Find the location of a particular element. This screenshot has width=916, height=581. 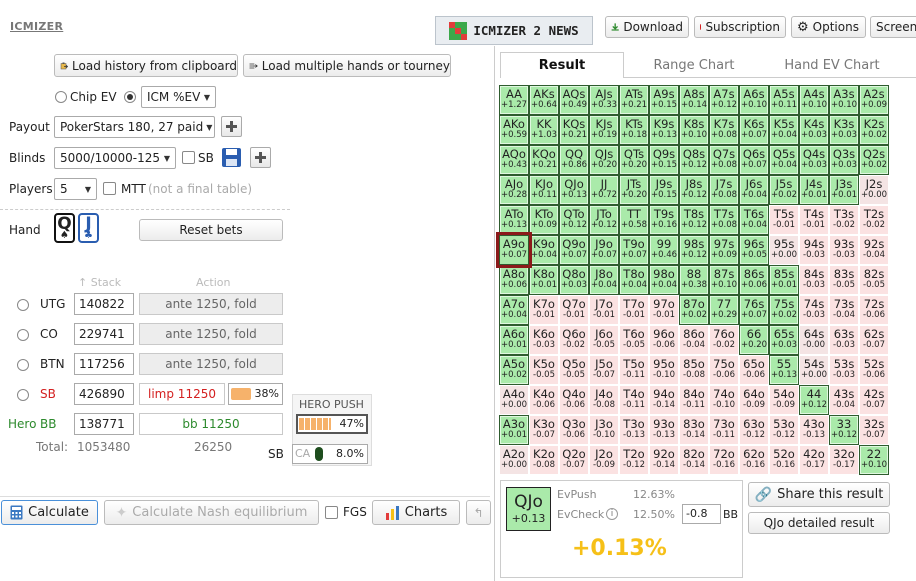

hand-cell-63o: 63o -0.12 is located at coordinates (754, 430).